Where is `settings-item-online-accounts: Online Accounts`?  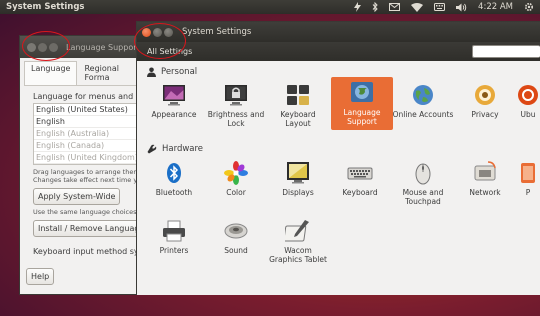
settings-item-online-accounts: Online Accounts is located at coordinates (423, 100).